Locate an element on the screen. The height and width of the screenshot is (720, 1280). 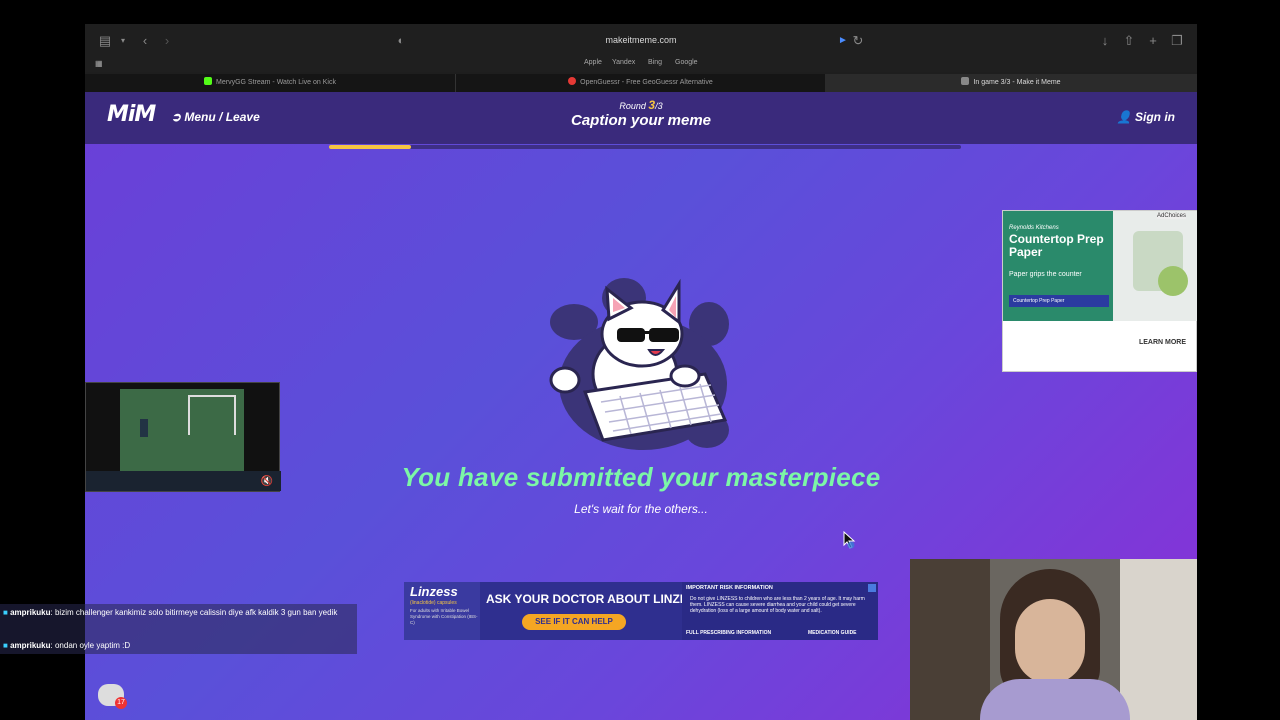
favorite-apple: Apple is located at coordinates (593, 62).